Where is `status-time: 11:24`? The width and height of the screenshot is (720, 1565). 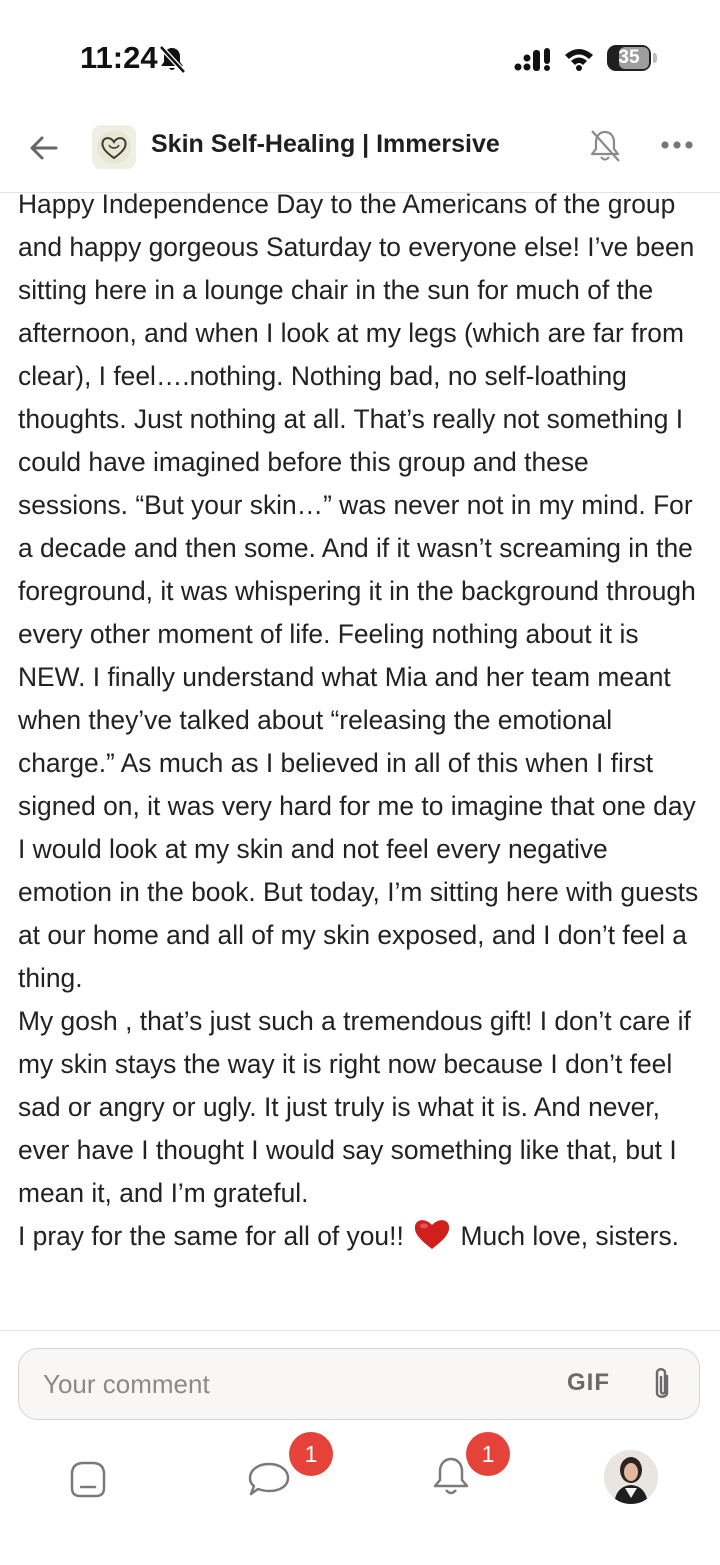 status-time: 11:24 is located at coordinates (119, 57).